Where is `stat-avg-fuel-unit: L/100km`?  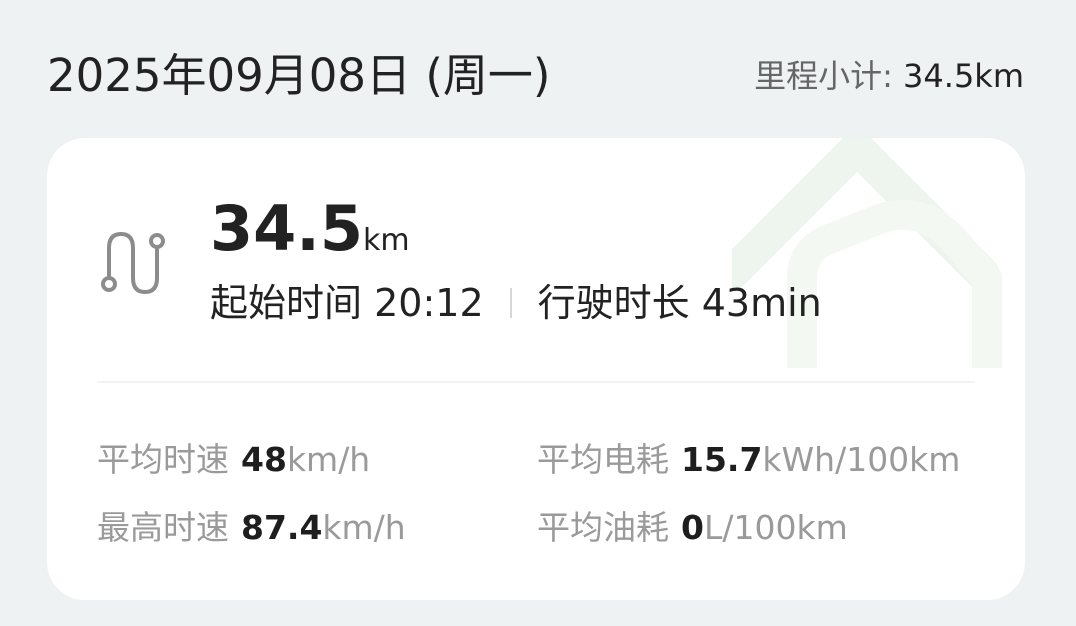
stat-avg-fuel-unit: L/100km is located at coordinates (775, 527).